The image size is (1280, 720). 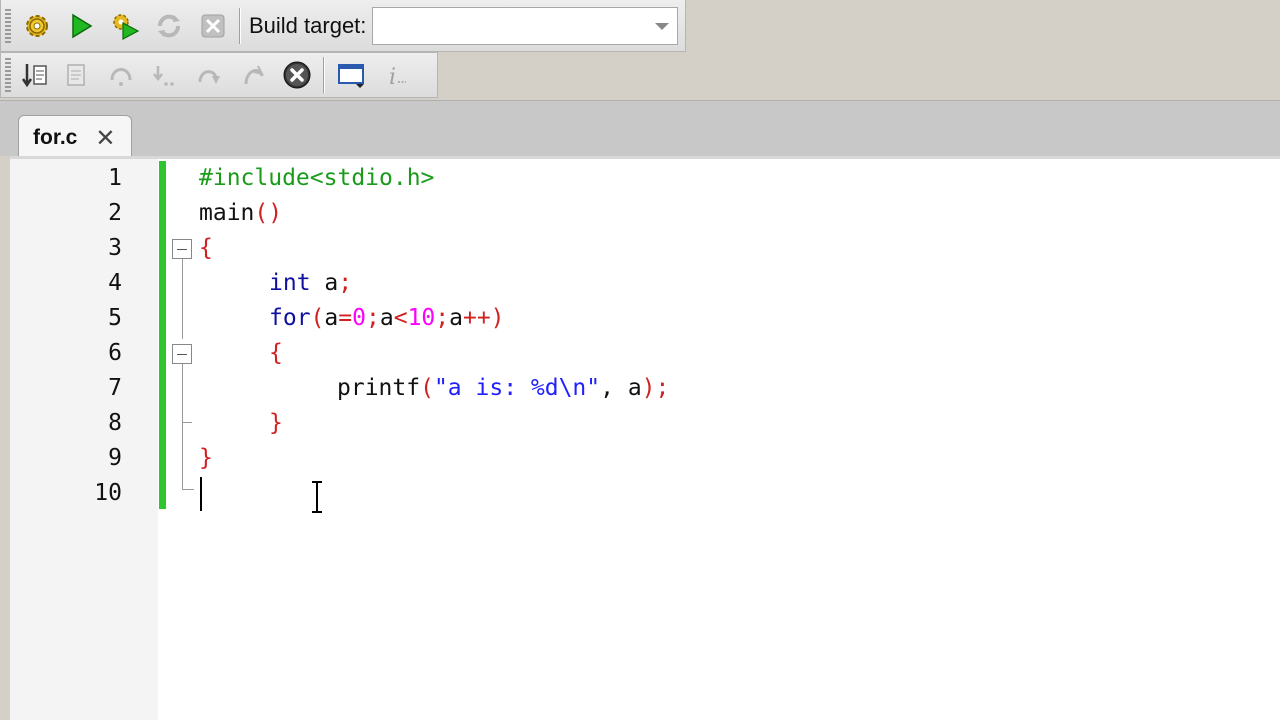 I want to click on abort-icon, so click(x=213, y=25).